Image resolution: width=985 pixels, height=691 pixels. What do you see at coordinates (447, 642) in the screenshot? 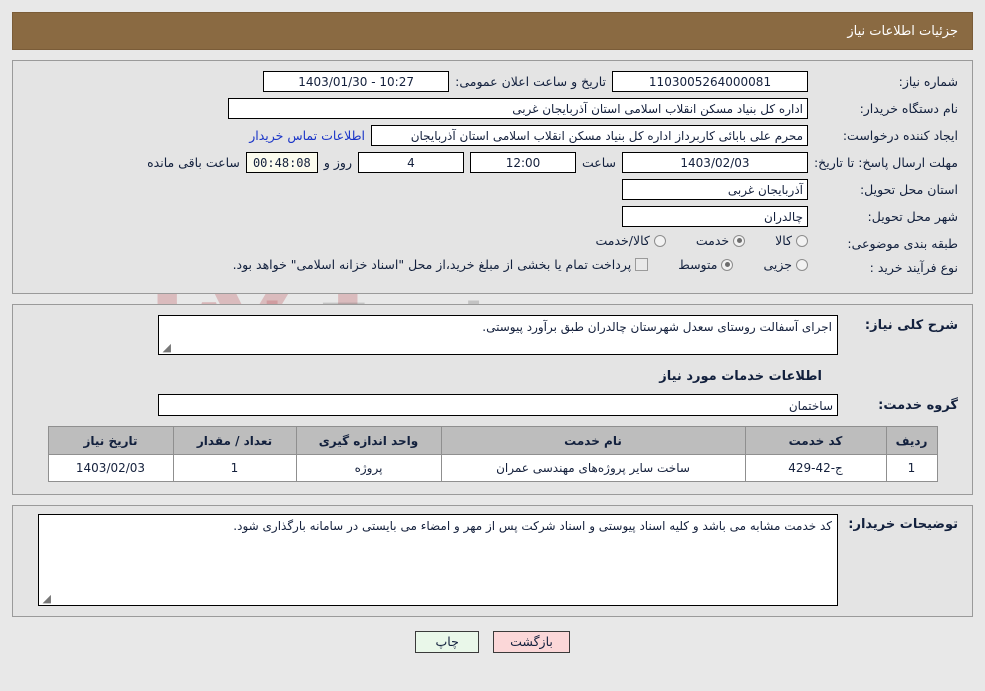
I see `print-button: چاپ` at bounding box center [447, 642].